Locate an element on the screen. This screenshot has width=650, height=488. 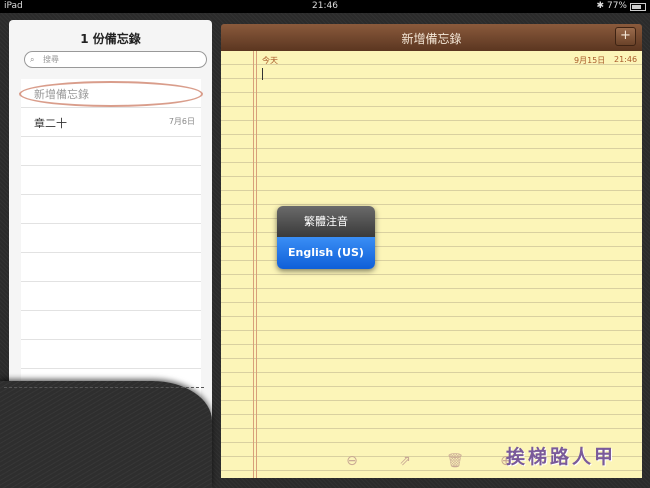
note-title: 章二十 is located at coordinates (50, 123).